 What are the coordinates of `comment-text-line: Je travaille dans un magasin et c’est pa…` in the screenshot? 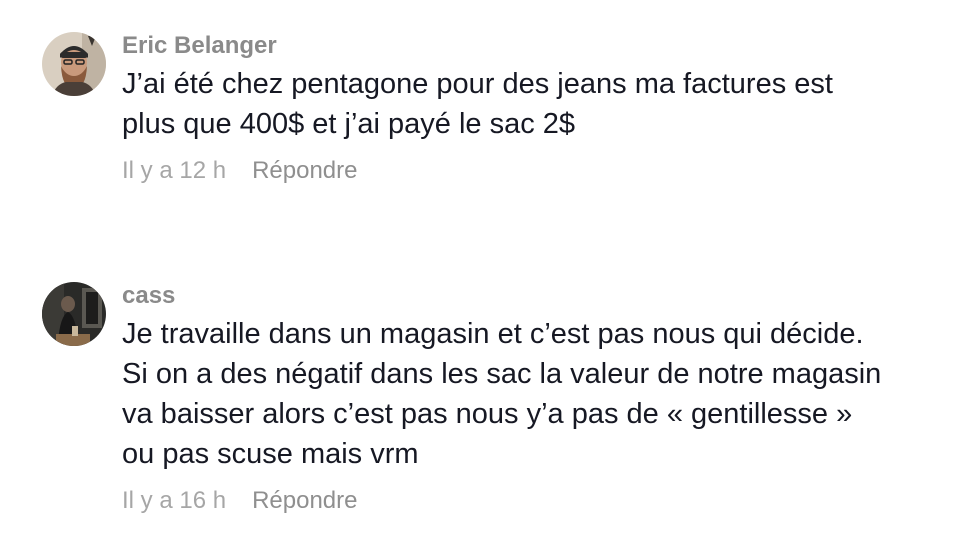 It's located at (493, 334).